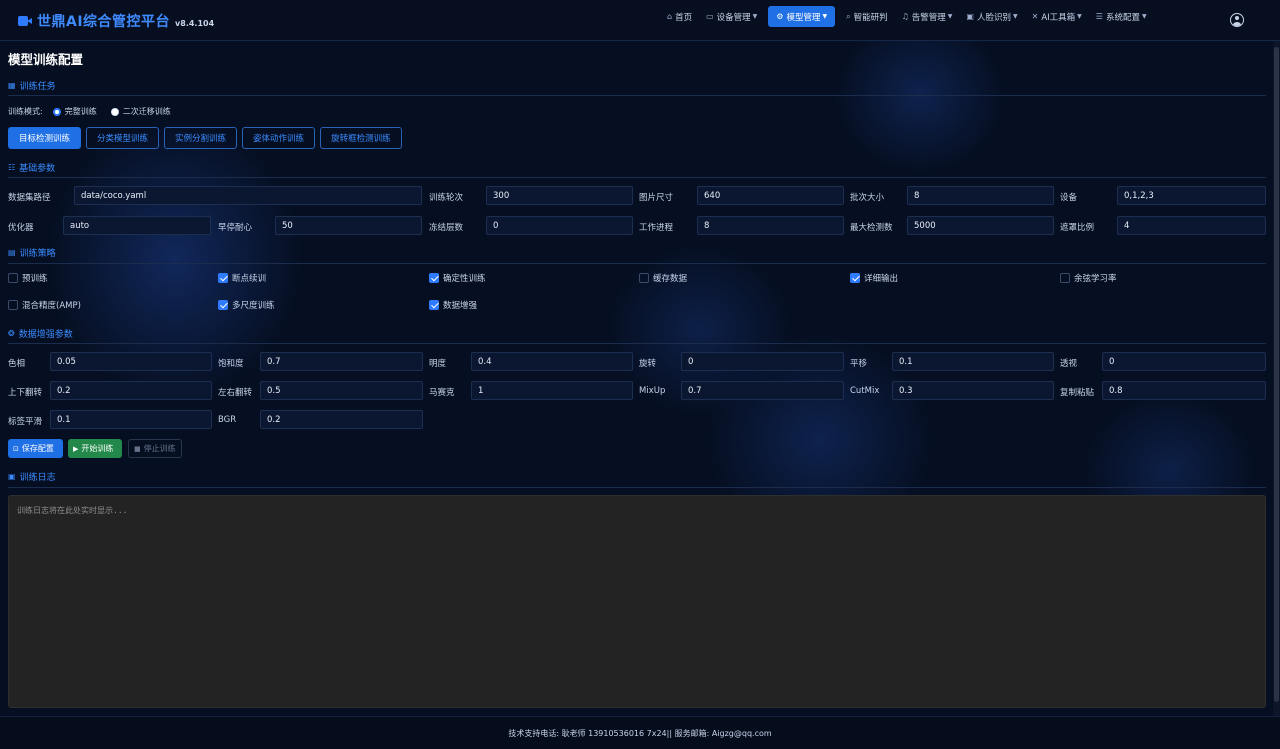 The height and width of the screenshot is (749, 1280). Describe the element at coordinates (25, 393) in the screenshot. I see `param-label: 上下翻转` at that location.